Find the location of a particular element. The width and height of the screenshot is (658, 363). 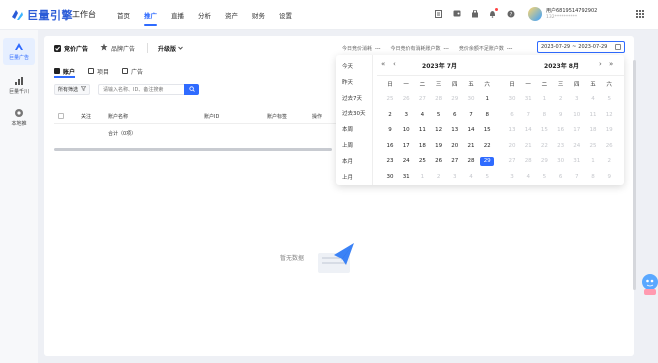

column-header: 账户标签 is located at coordinates (277, 117).